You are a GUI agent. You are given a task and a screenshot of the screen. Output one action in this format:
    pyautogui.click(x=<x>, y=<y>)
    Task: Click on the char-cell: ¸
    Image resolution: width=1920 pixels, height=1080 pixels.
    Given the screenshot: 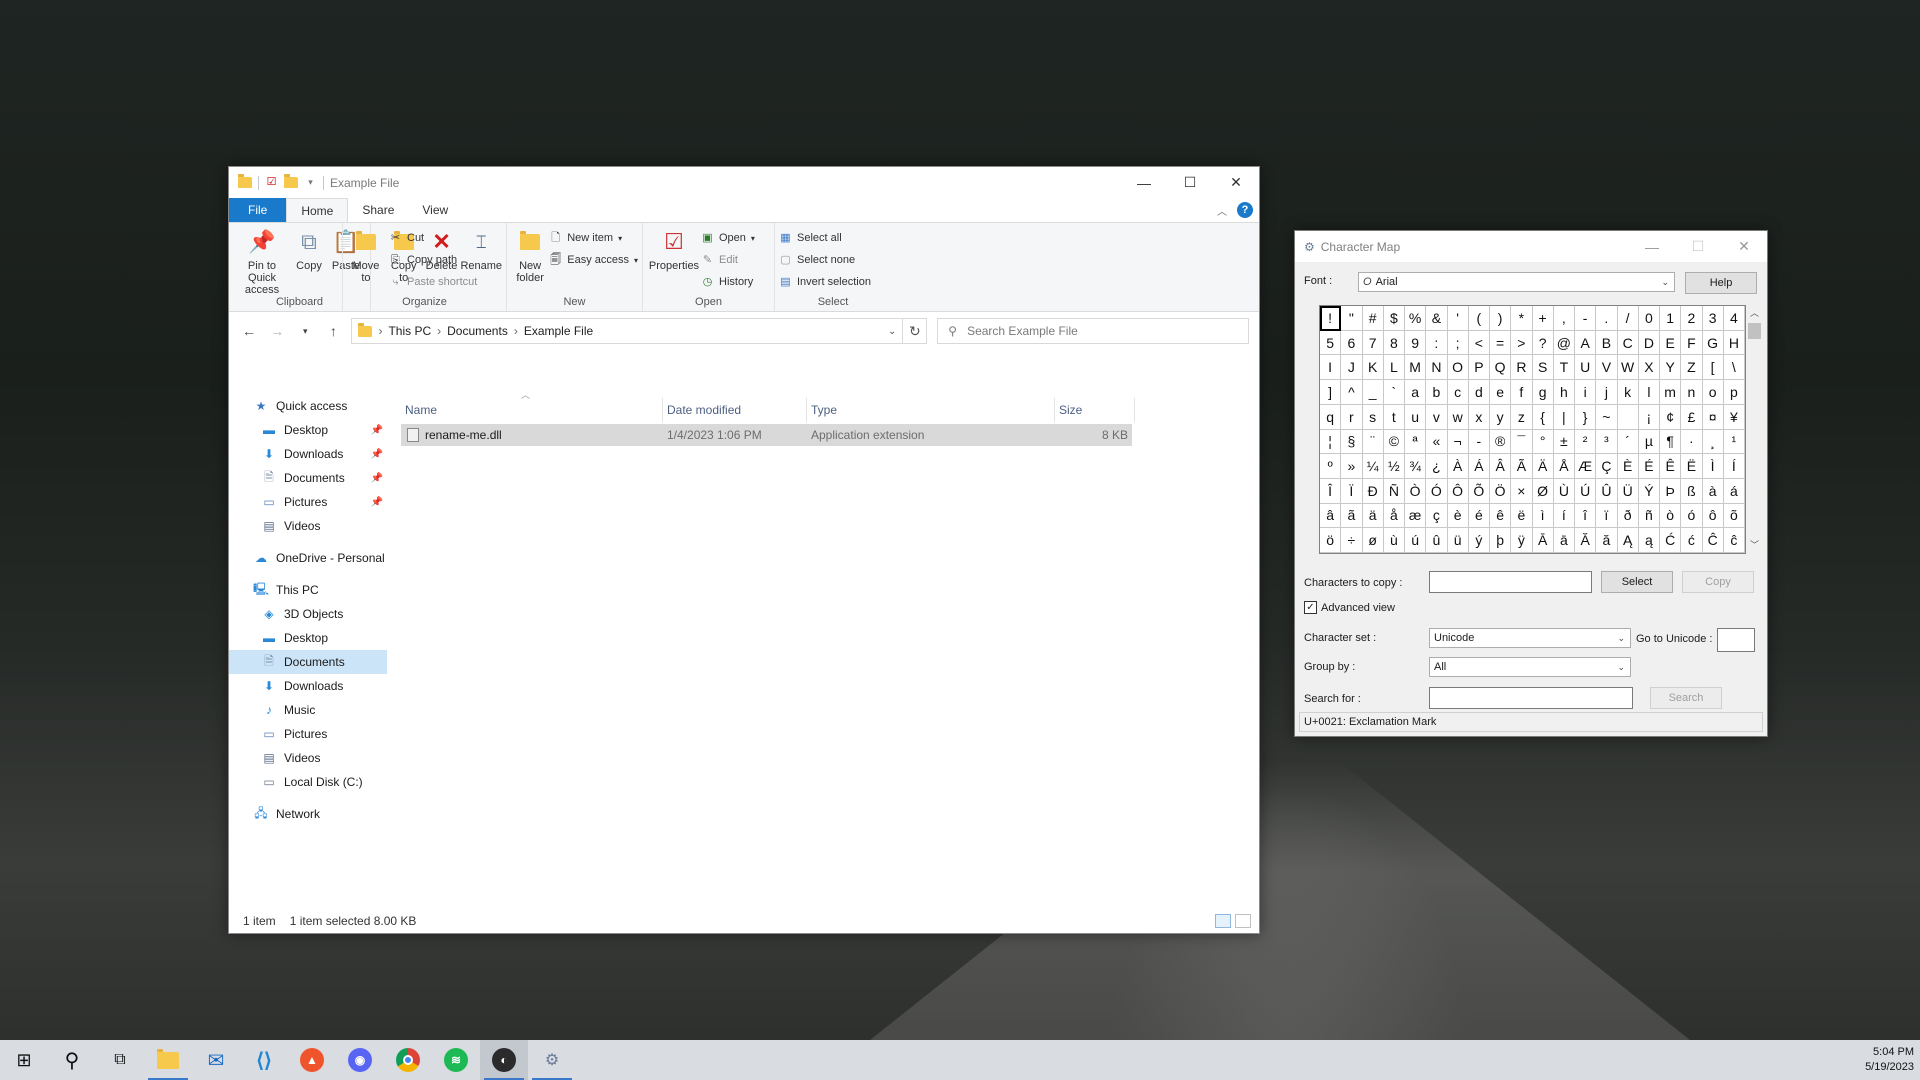 What is the action you would take?
    pyautogui.click(x=1713, y=442)
    